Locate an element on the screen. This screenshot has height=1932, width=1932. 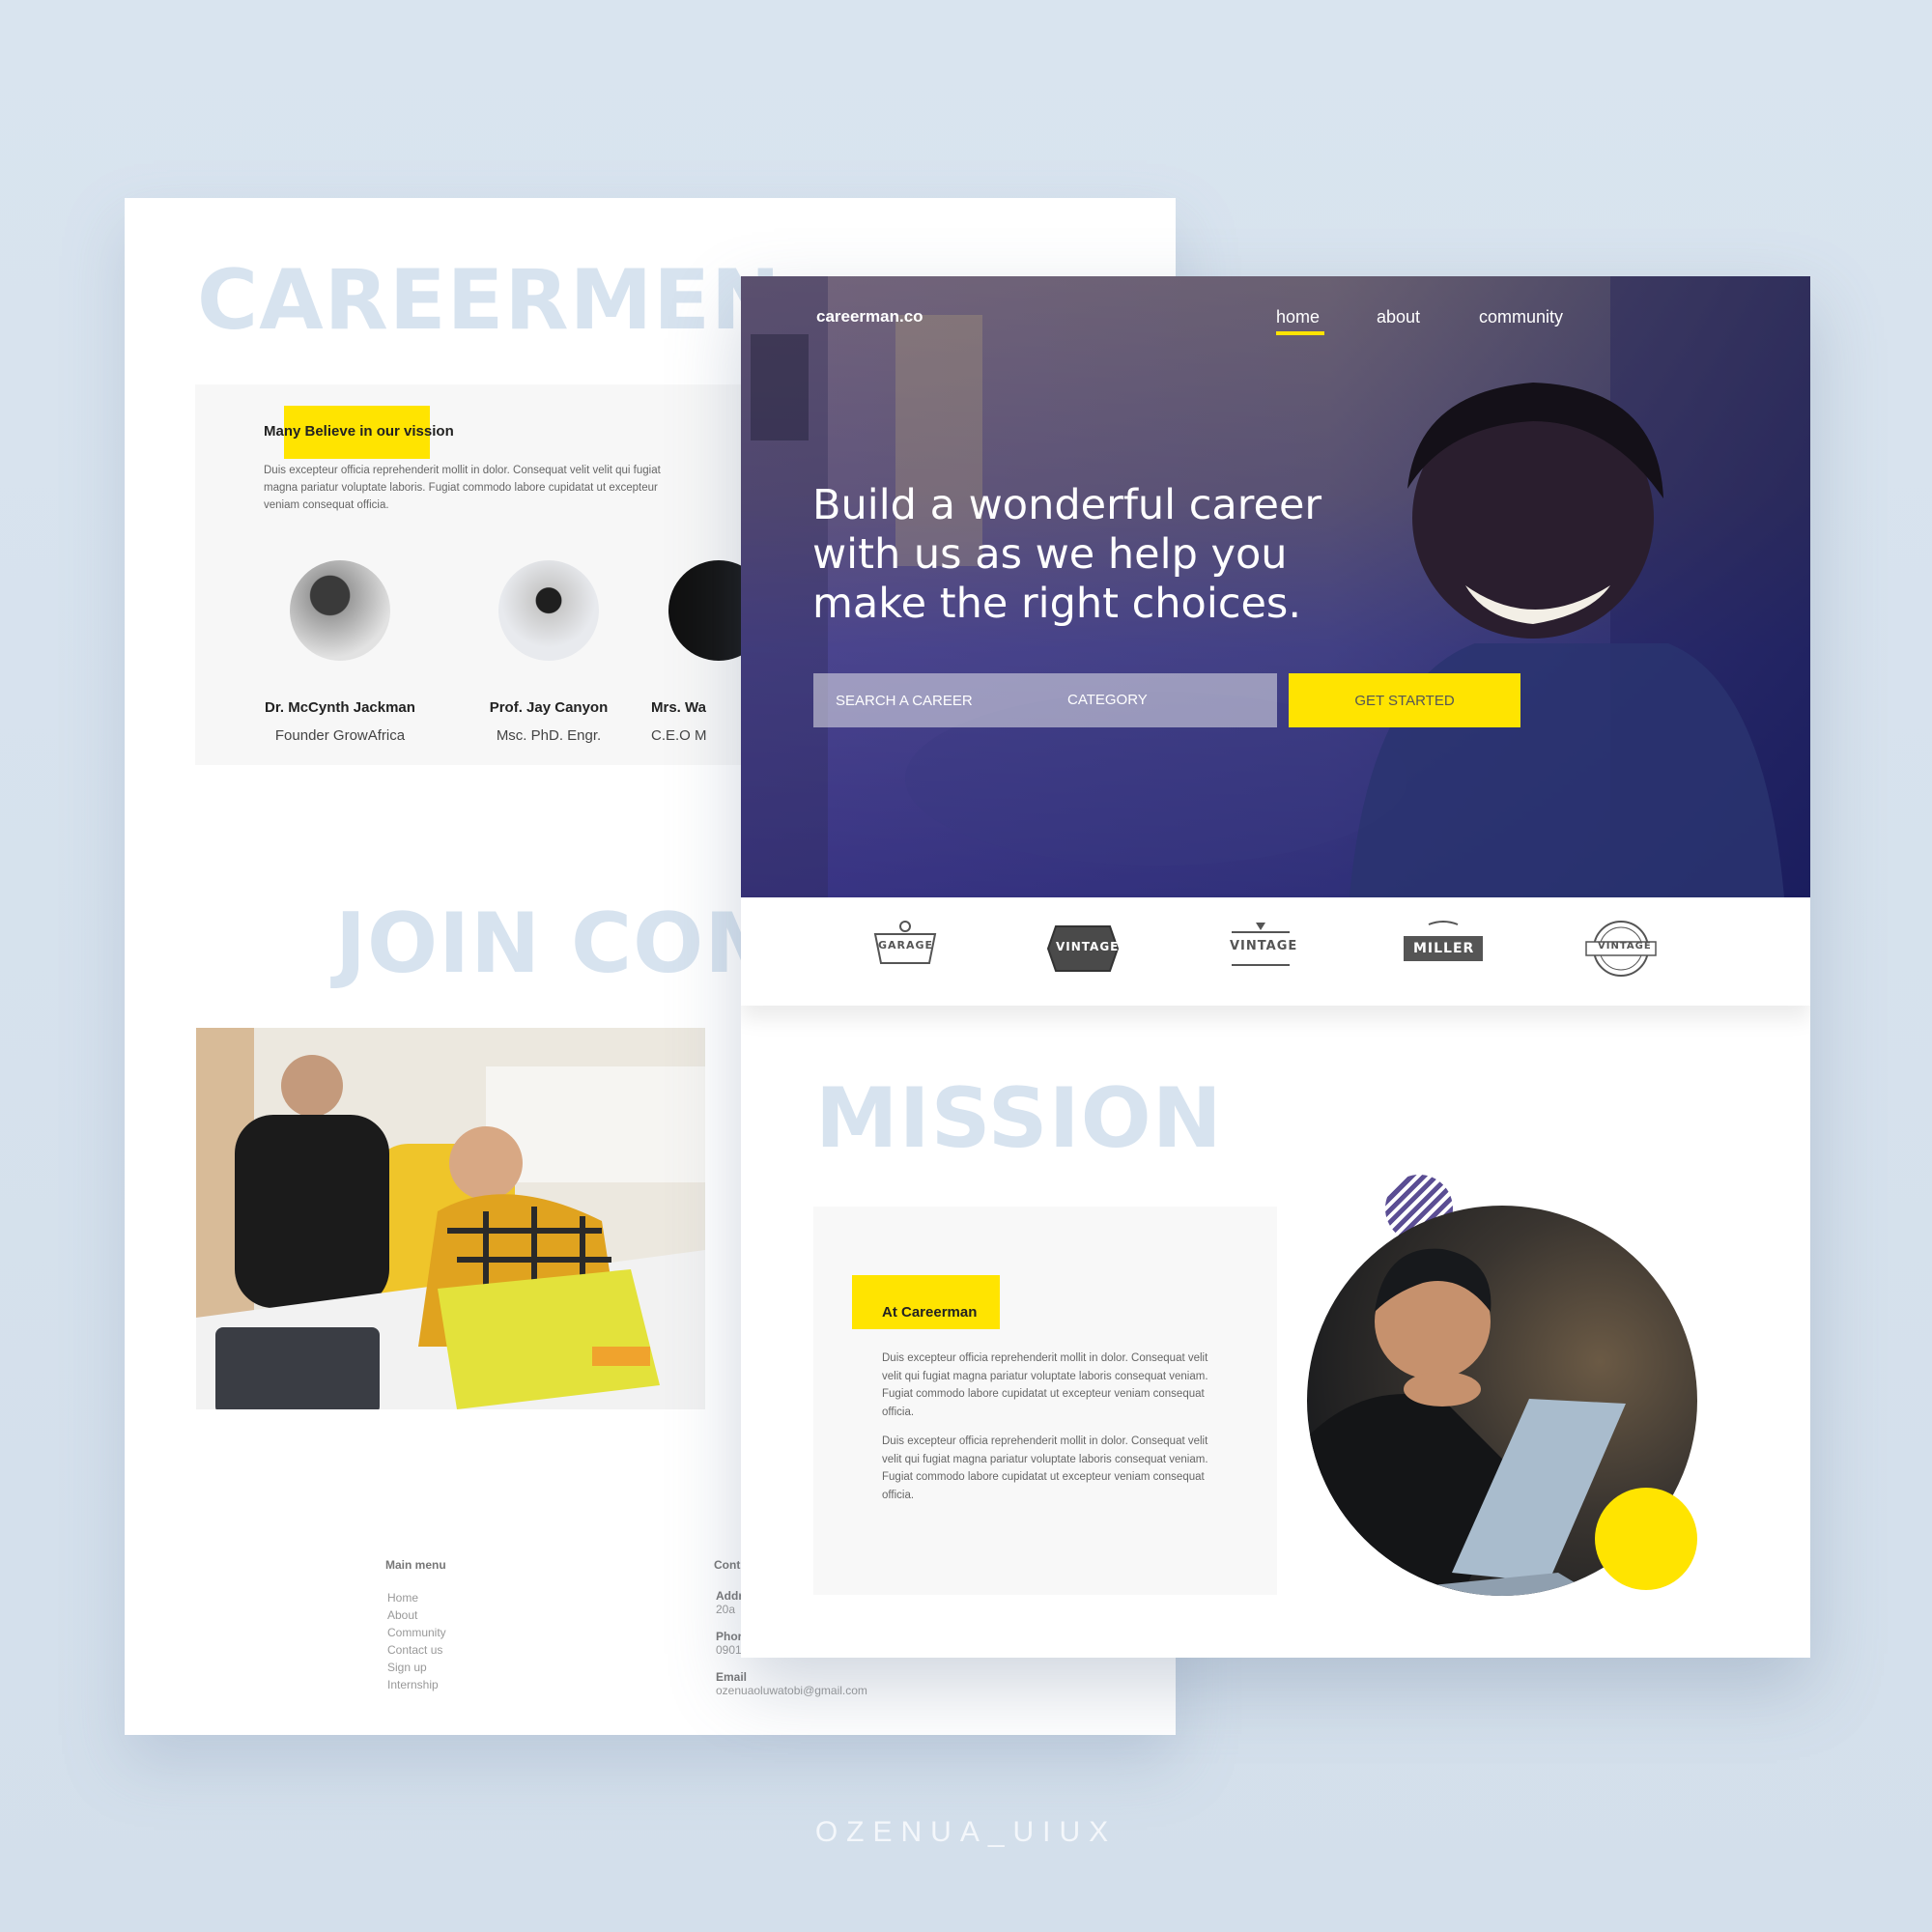
member-role: Founder GrowAfrica is located at coordinates (340, 735).